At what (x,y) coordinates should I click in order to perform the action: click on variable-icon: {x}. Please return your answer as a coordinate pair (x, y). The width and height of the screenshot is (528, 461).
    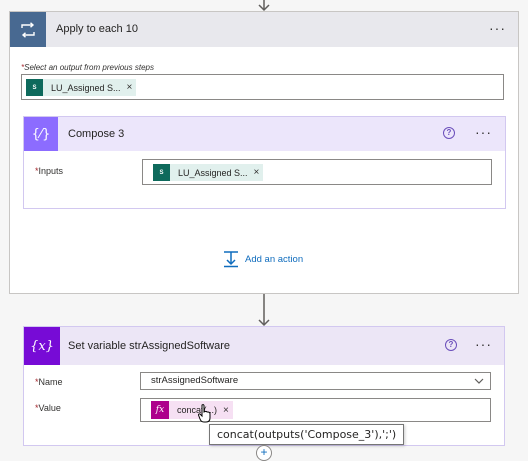
    Looking at the image, I should click on (42, 346).